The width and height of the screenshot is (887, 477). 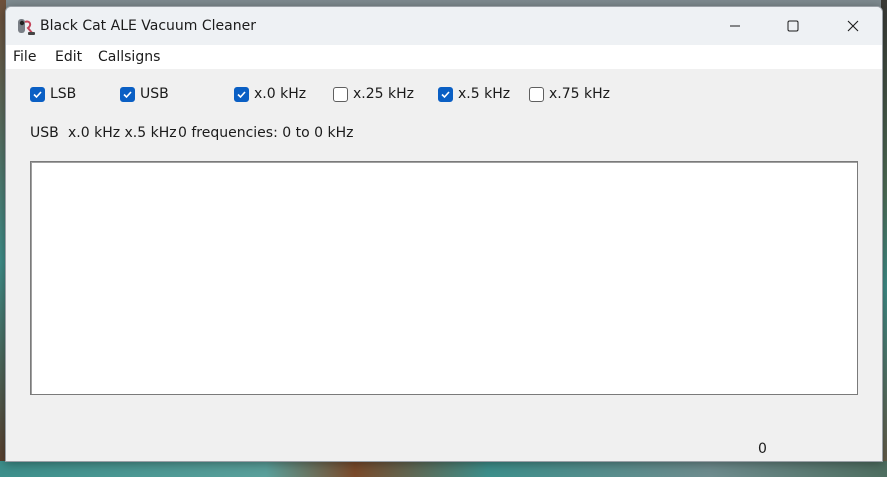 I want to click on checkbox-x5-khz-box, so click(x=445, y=94).